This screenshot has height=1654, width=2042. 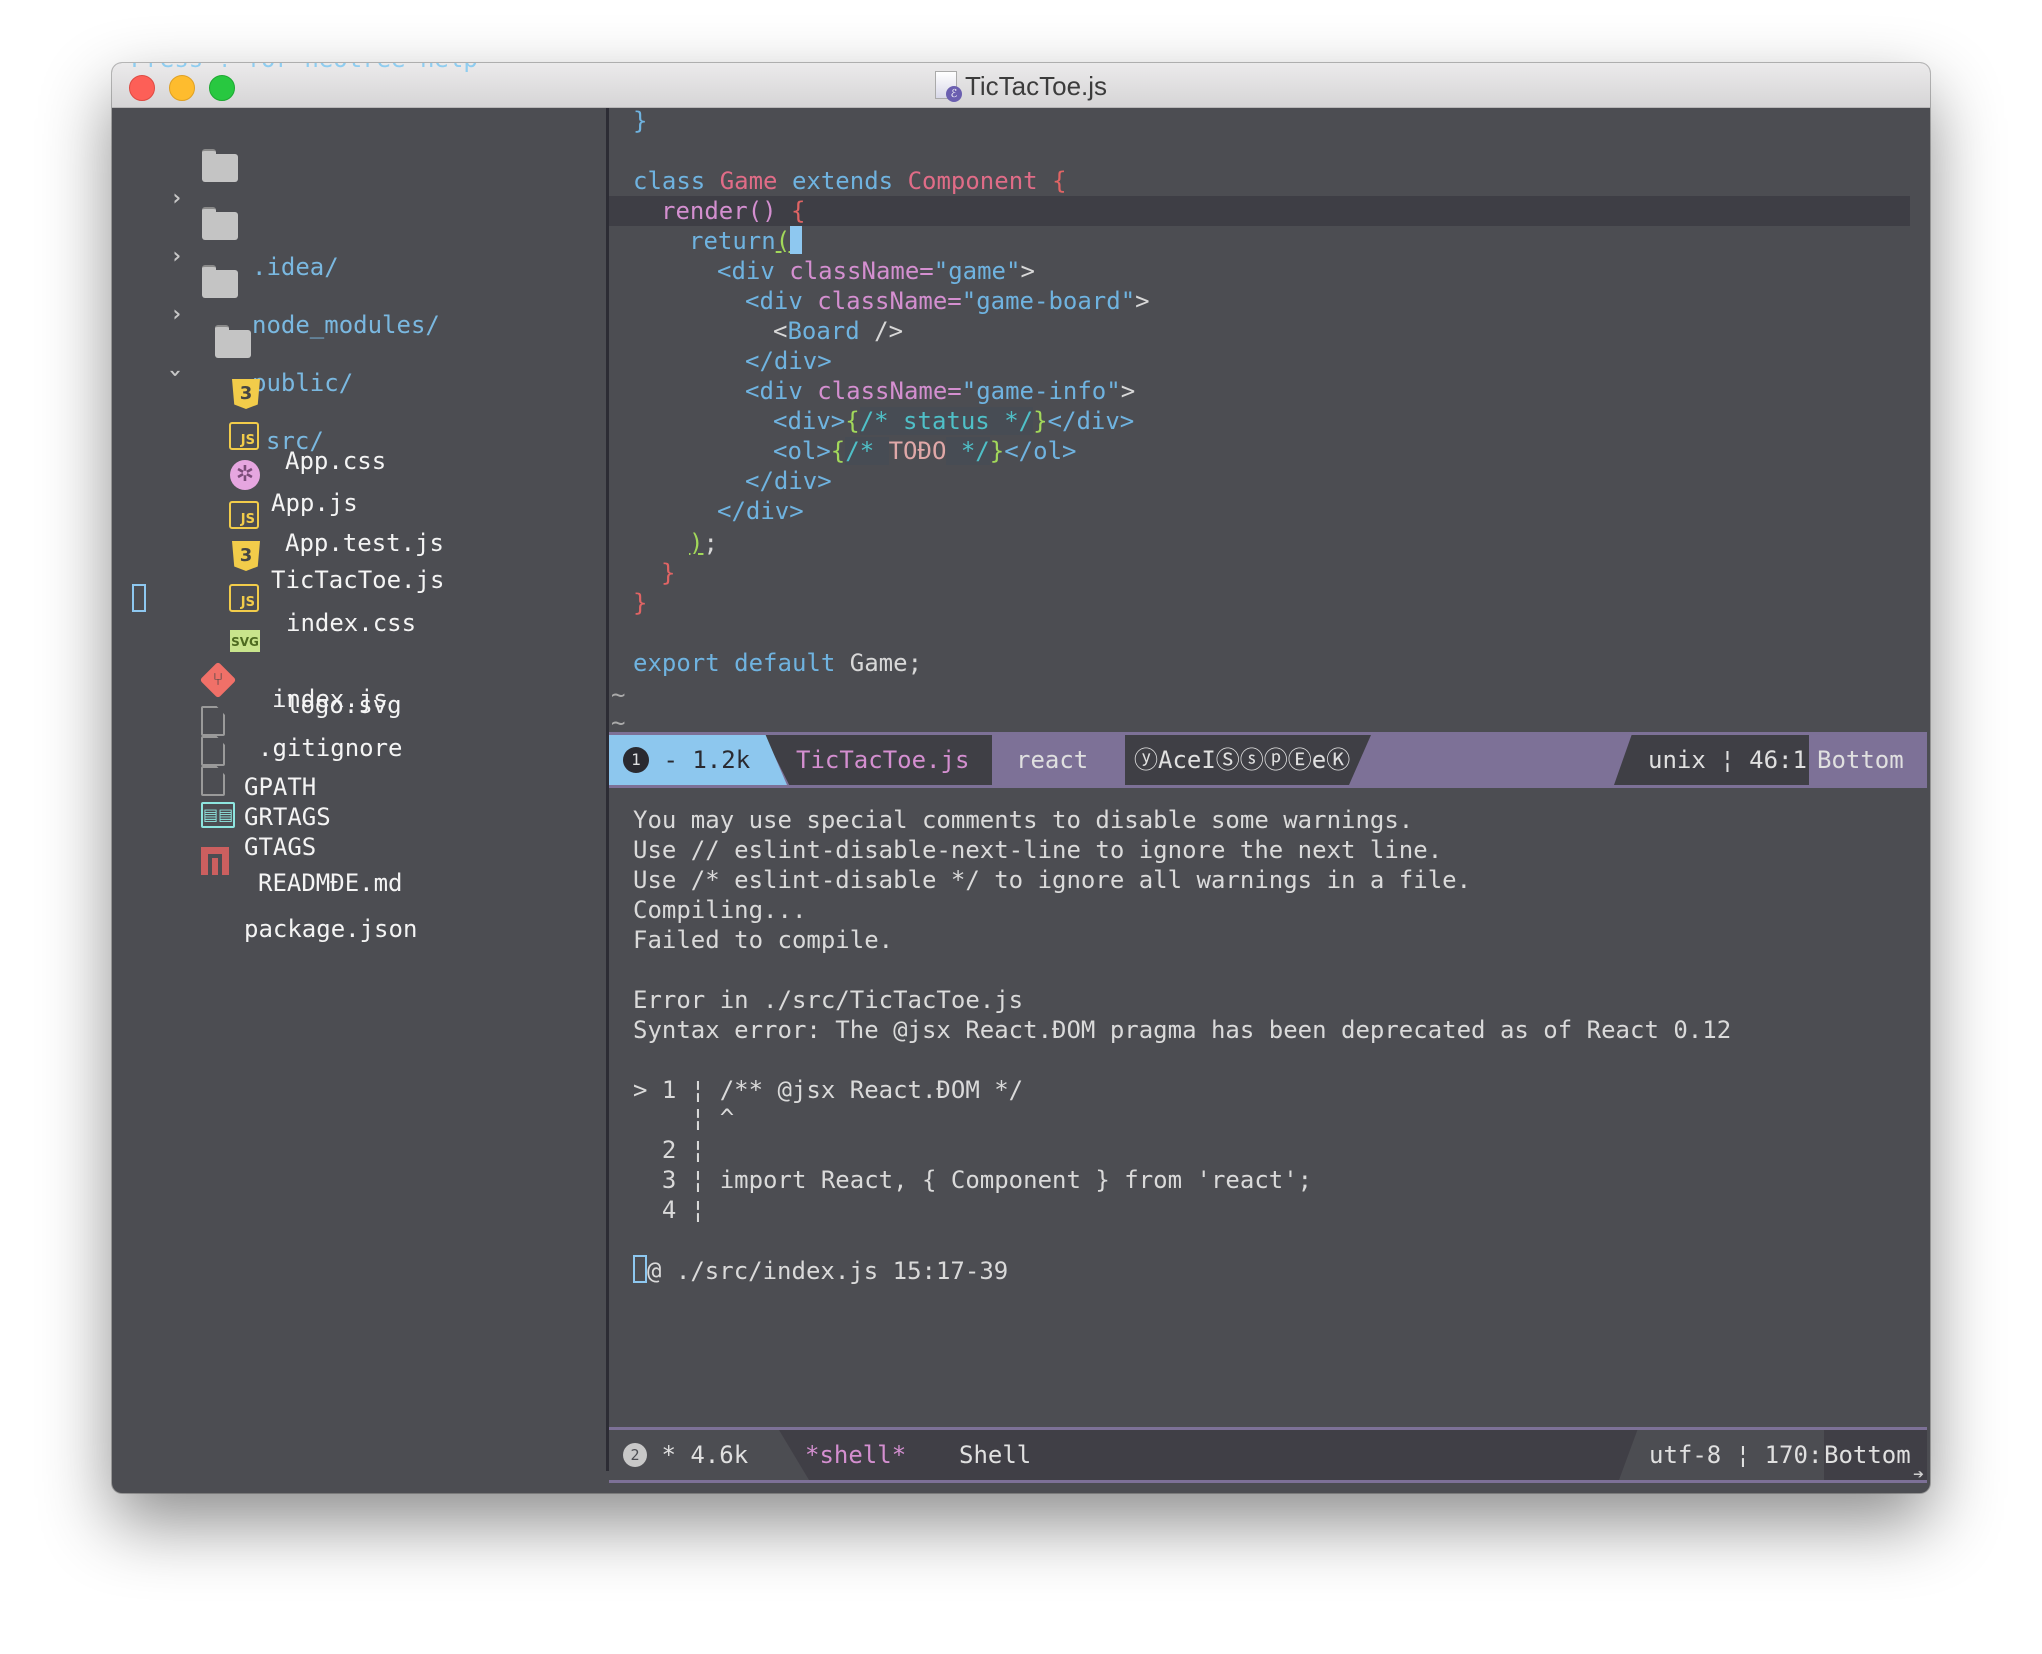 I want to click on code-line: <div className="game-info">, so click(x=940, y=391).